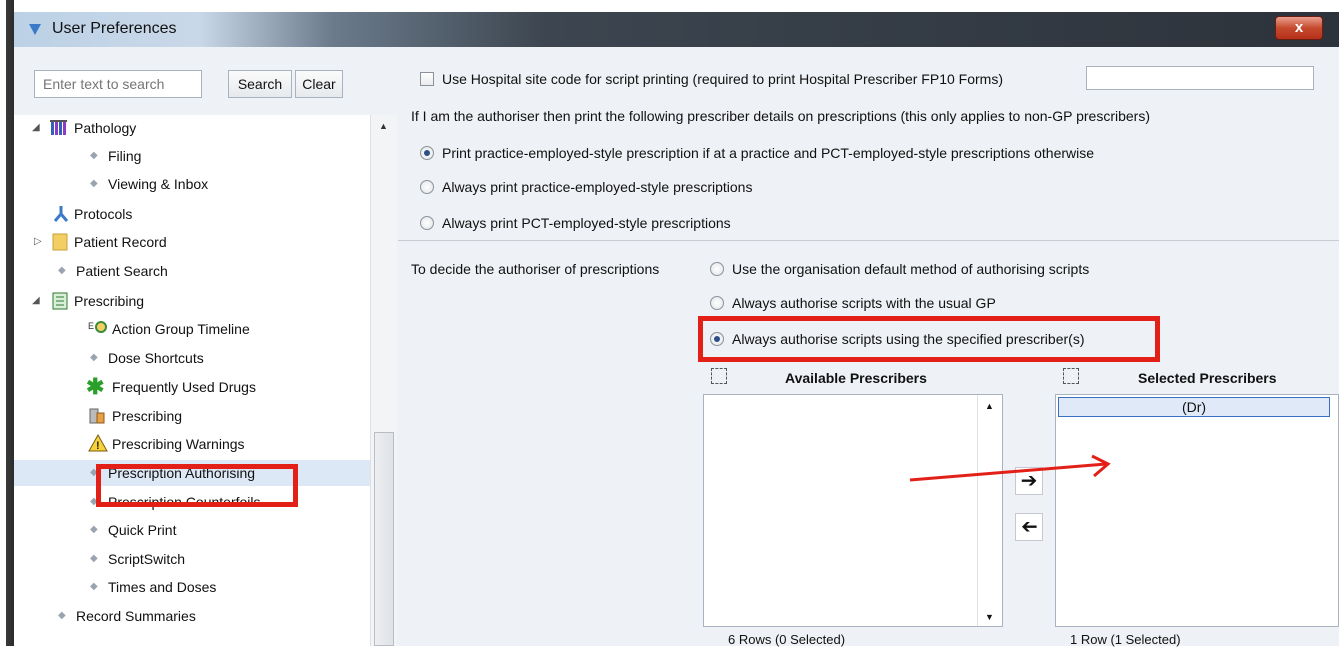 The width and height of the screenshot is (1339, 647). What do you see at coordinates (136, 616) in the screenshot?
I see `tree-item-label: Record Summaries` at bounding box center [136, 616].